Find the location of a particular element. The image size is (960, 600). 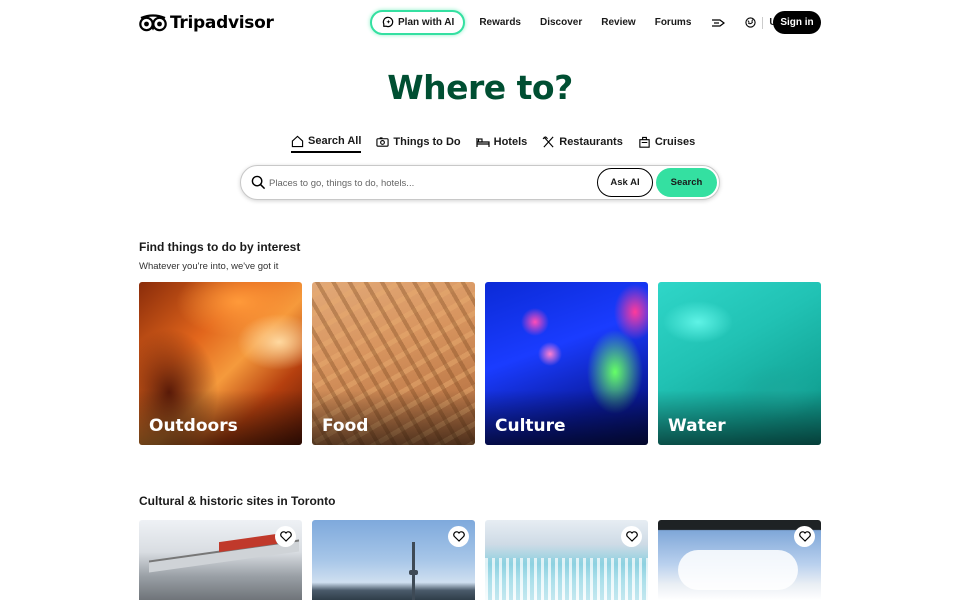

search-button: Search is located at coordinates (686, 182).